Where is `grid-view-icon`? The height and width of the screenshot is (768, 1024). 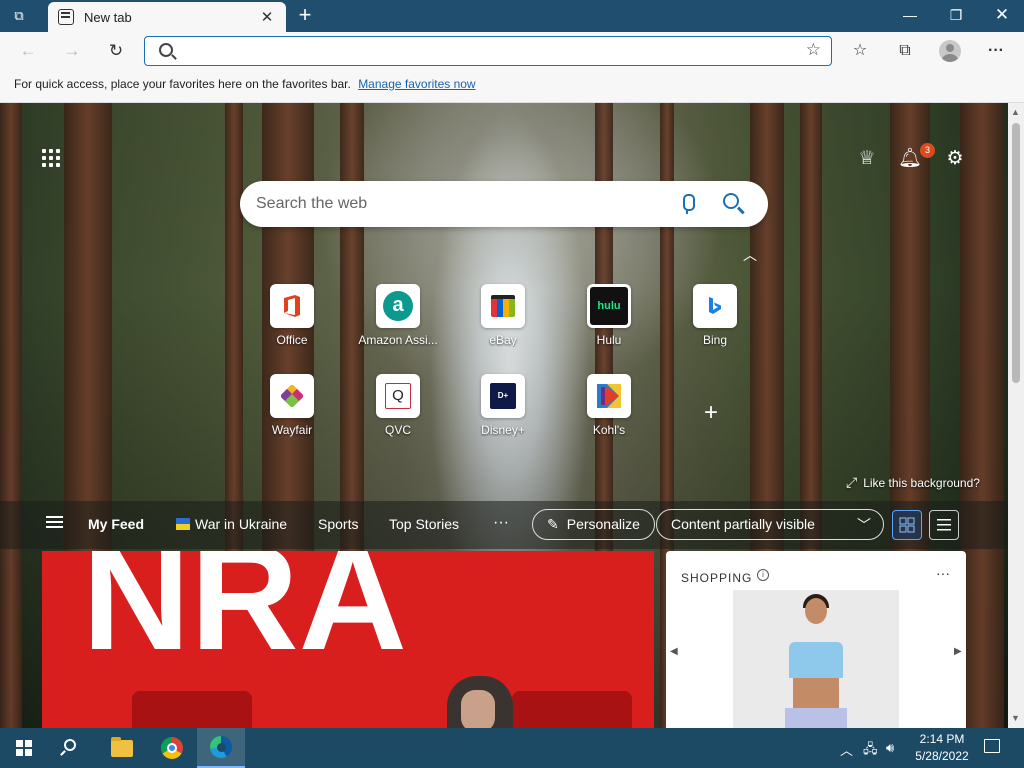 grid-view-icon is located at coordinates (907, 525).